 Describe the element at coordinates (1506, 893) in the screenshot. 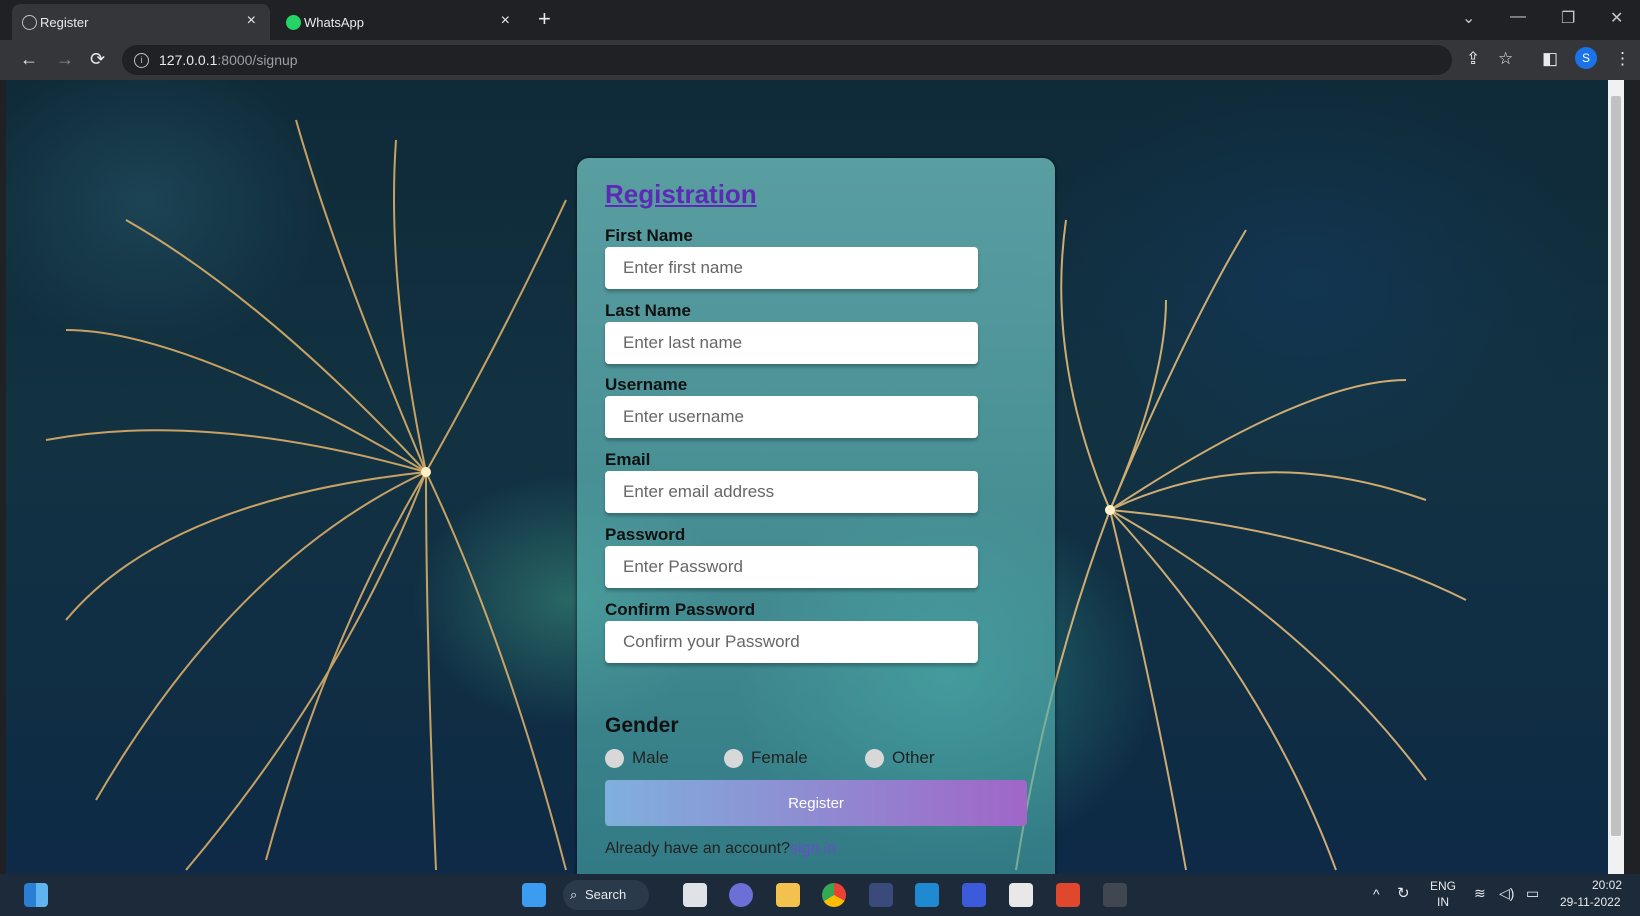

I see `volume-icon: ◁)` at that location.